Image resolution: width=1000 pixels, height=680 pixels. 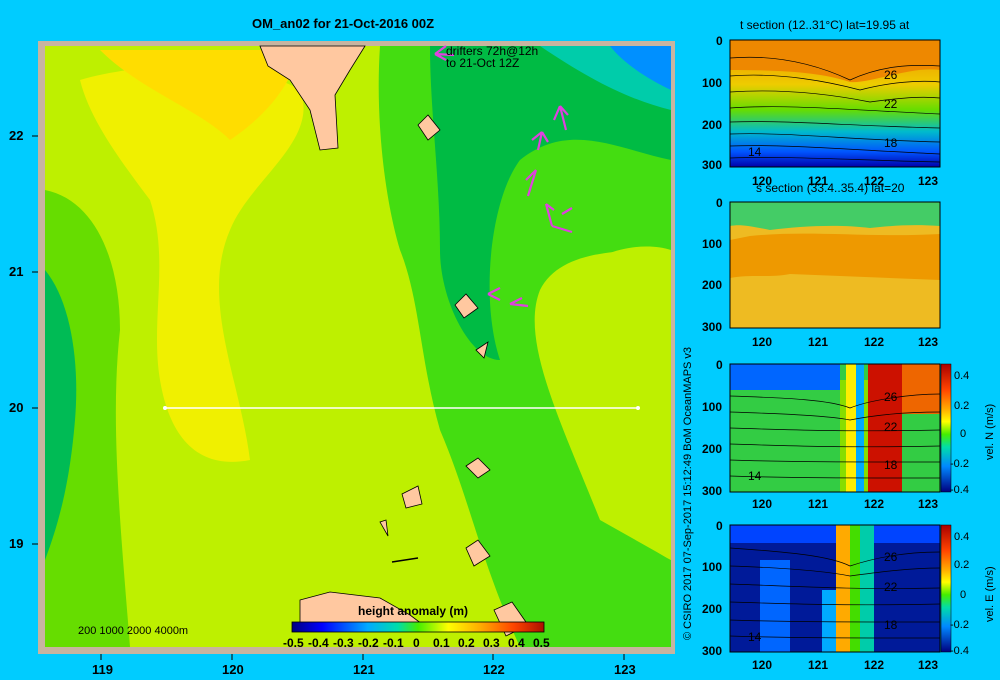 I want to click on vel-n-label: vel. N (m/s), so click(x=990, y=431).